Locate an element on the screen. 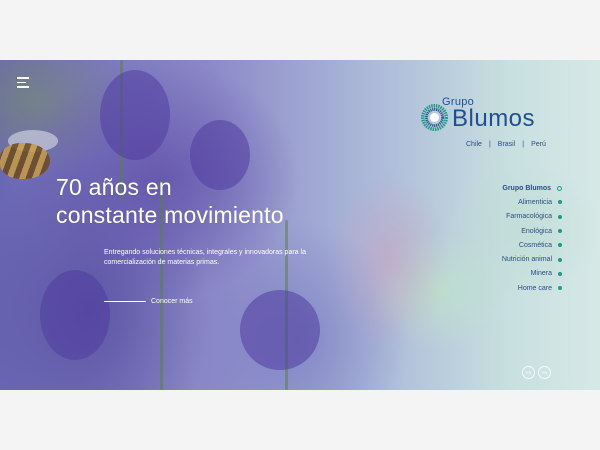 Image resolution: width=600 pixels, height=450 pixels. grupo-blumos-logo: Grupo Blumos is located at coordinates (490, 114).